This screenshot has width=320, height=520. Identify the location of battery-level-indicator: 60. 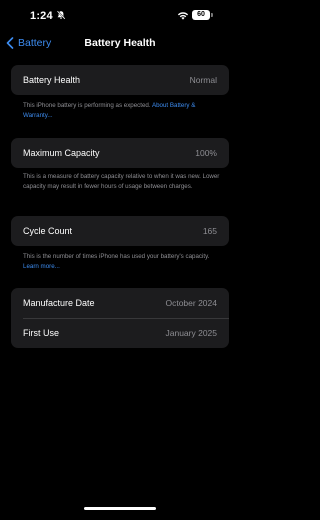
(201, 15).